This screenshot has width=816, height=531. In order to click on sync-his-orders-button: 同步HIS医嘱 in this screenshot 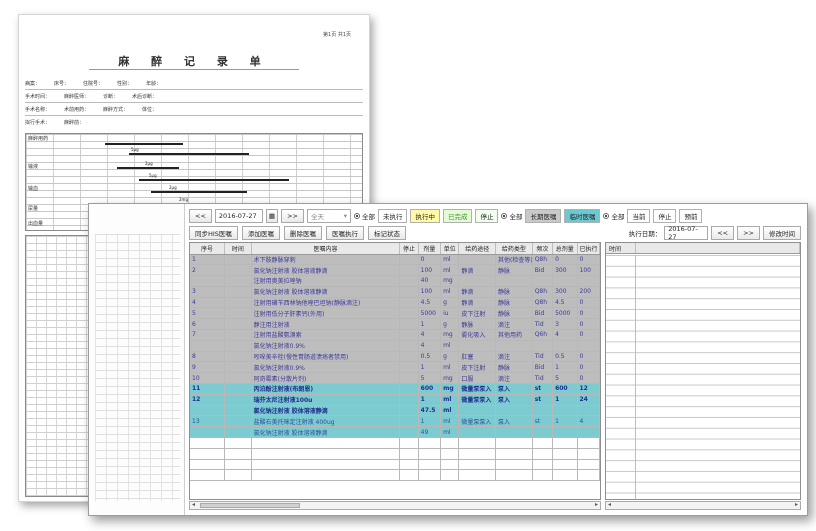, I will do `click(213, 233)`.